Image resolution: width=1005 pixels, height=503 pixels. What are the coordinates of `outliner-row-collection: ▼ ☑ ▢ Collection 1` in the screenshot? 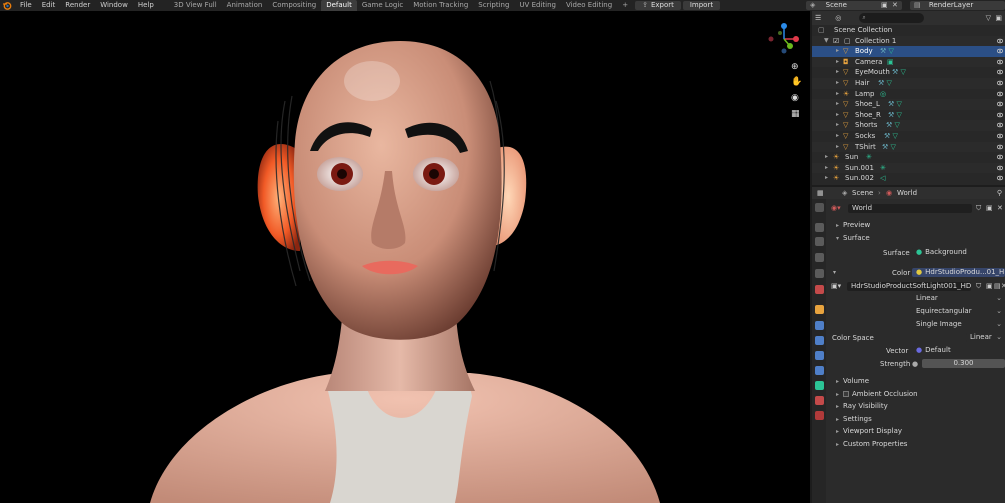 It's located at (908, 41).